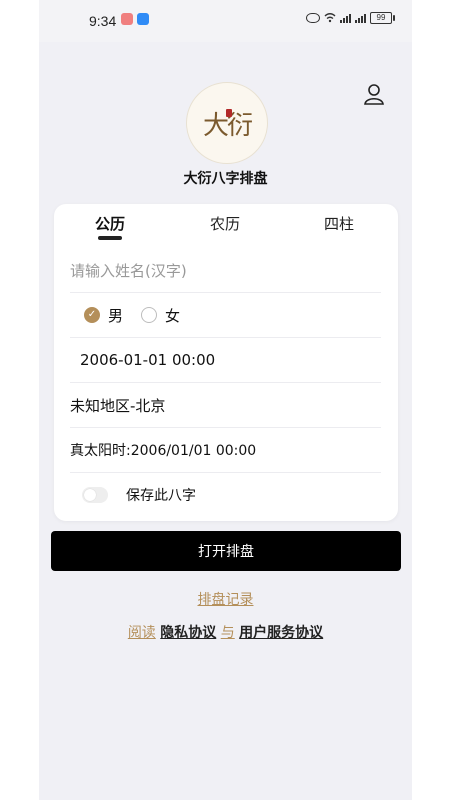 The height and width of the screenshot is (800, 450). What do you see at coordinates (345, 18) in the screenshot?
I see `signal-icon` at bounding box center [345, 18].